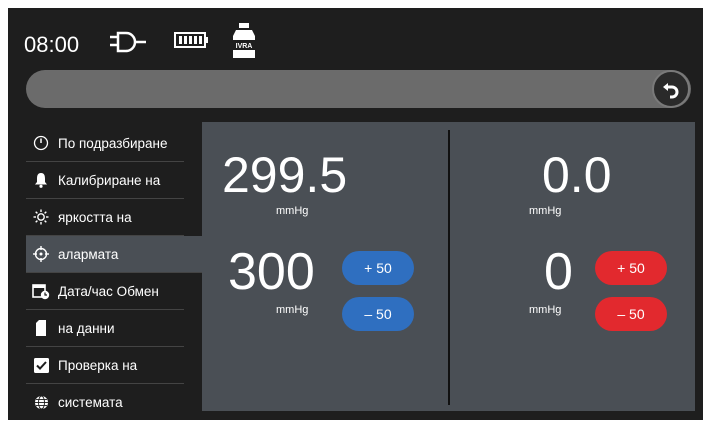 Image resolution: width=708 pixels, height=426 pixels. I want to click on back-button, so click(671, 89).